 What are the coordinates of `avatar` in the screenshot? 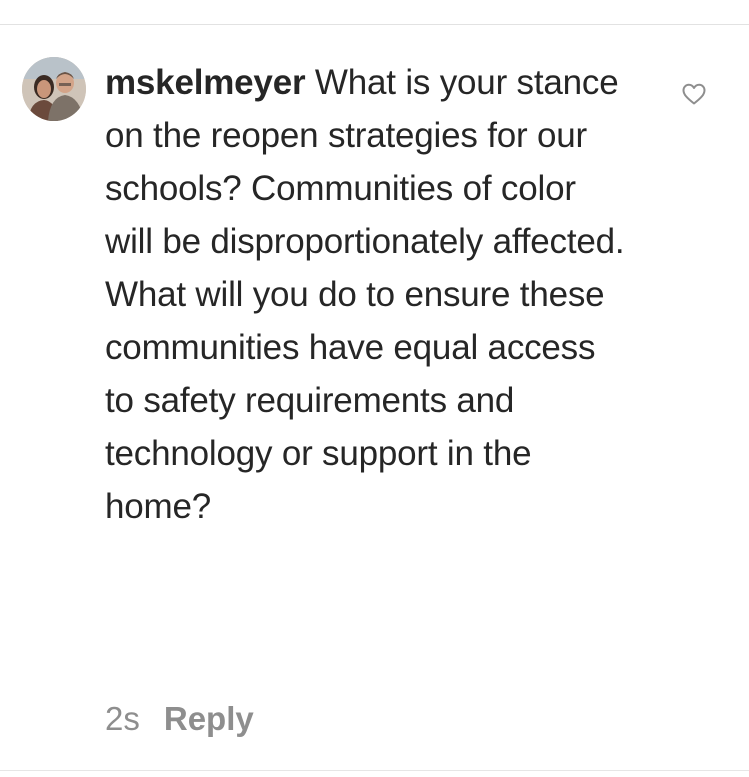 It's located at (54, 89).